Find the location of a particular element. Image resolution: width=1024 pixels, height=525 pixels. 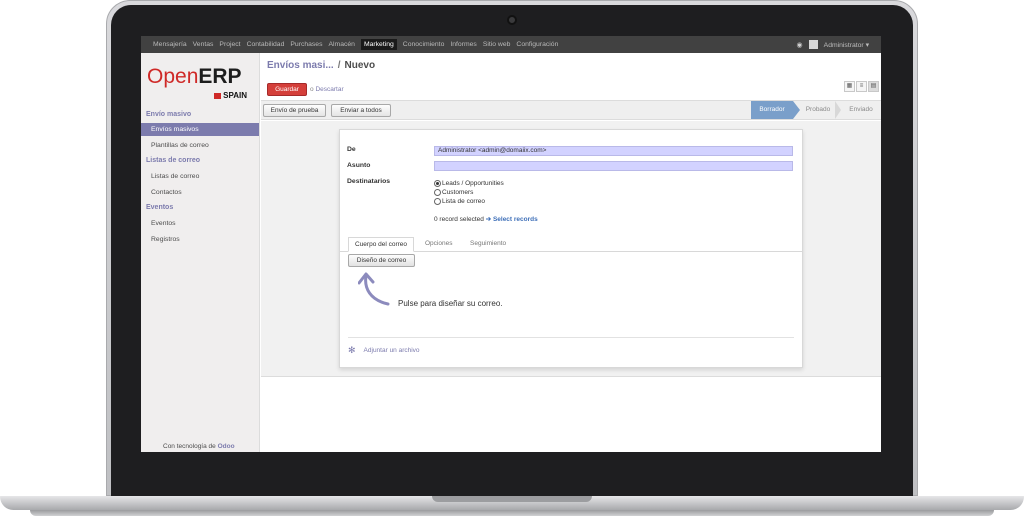

curved-arrow-icon is located at coordinates (374, 289).